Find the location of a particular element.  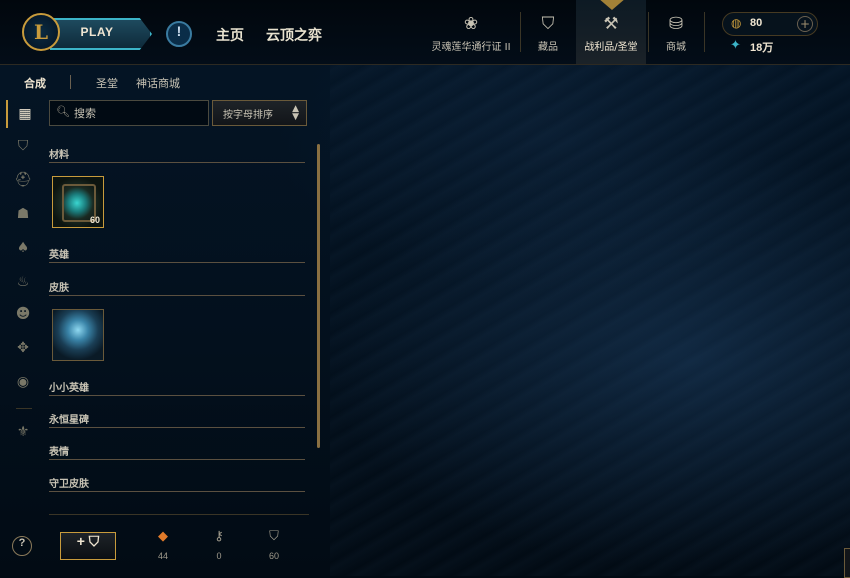

add-chest-button: + ⛉ is located at coordinates (88, 546).